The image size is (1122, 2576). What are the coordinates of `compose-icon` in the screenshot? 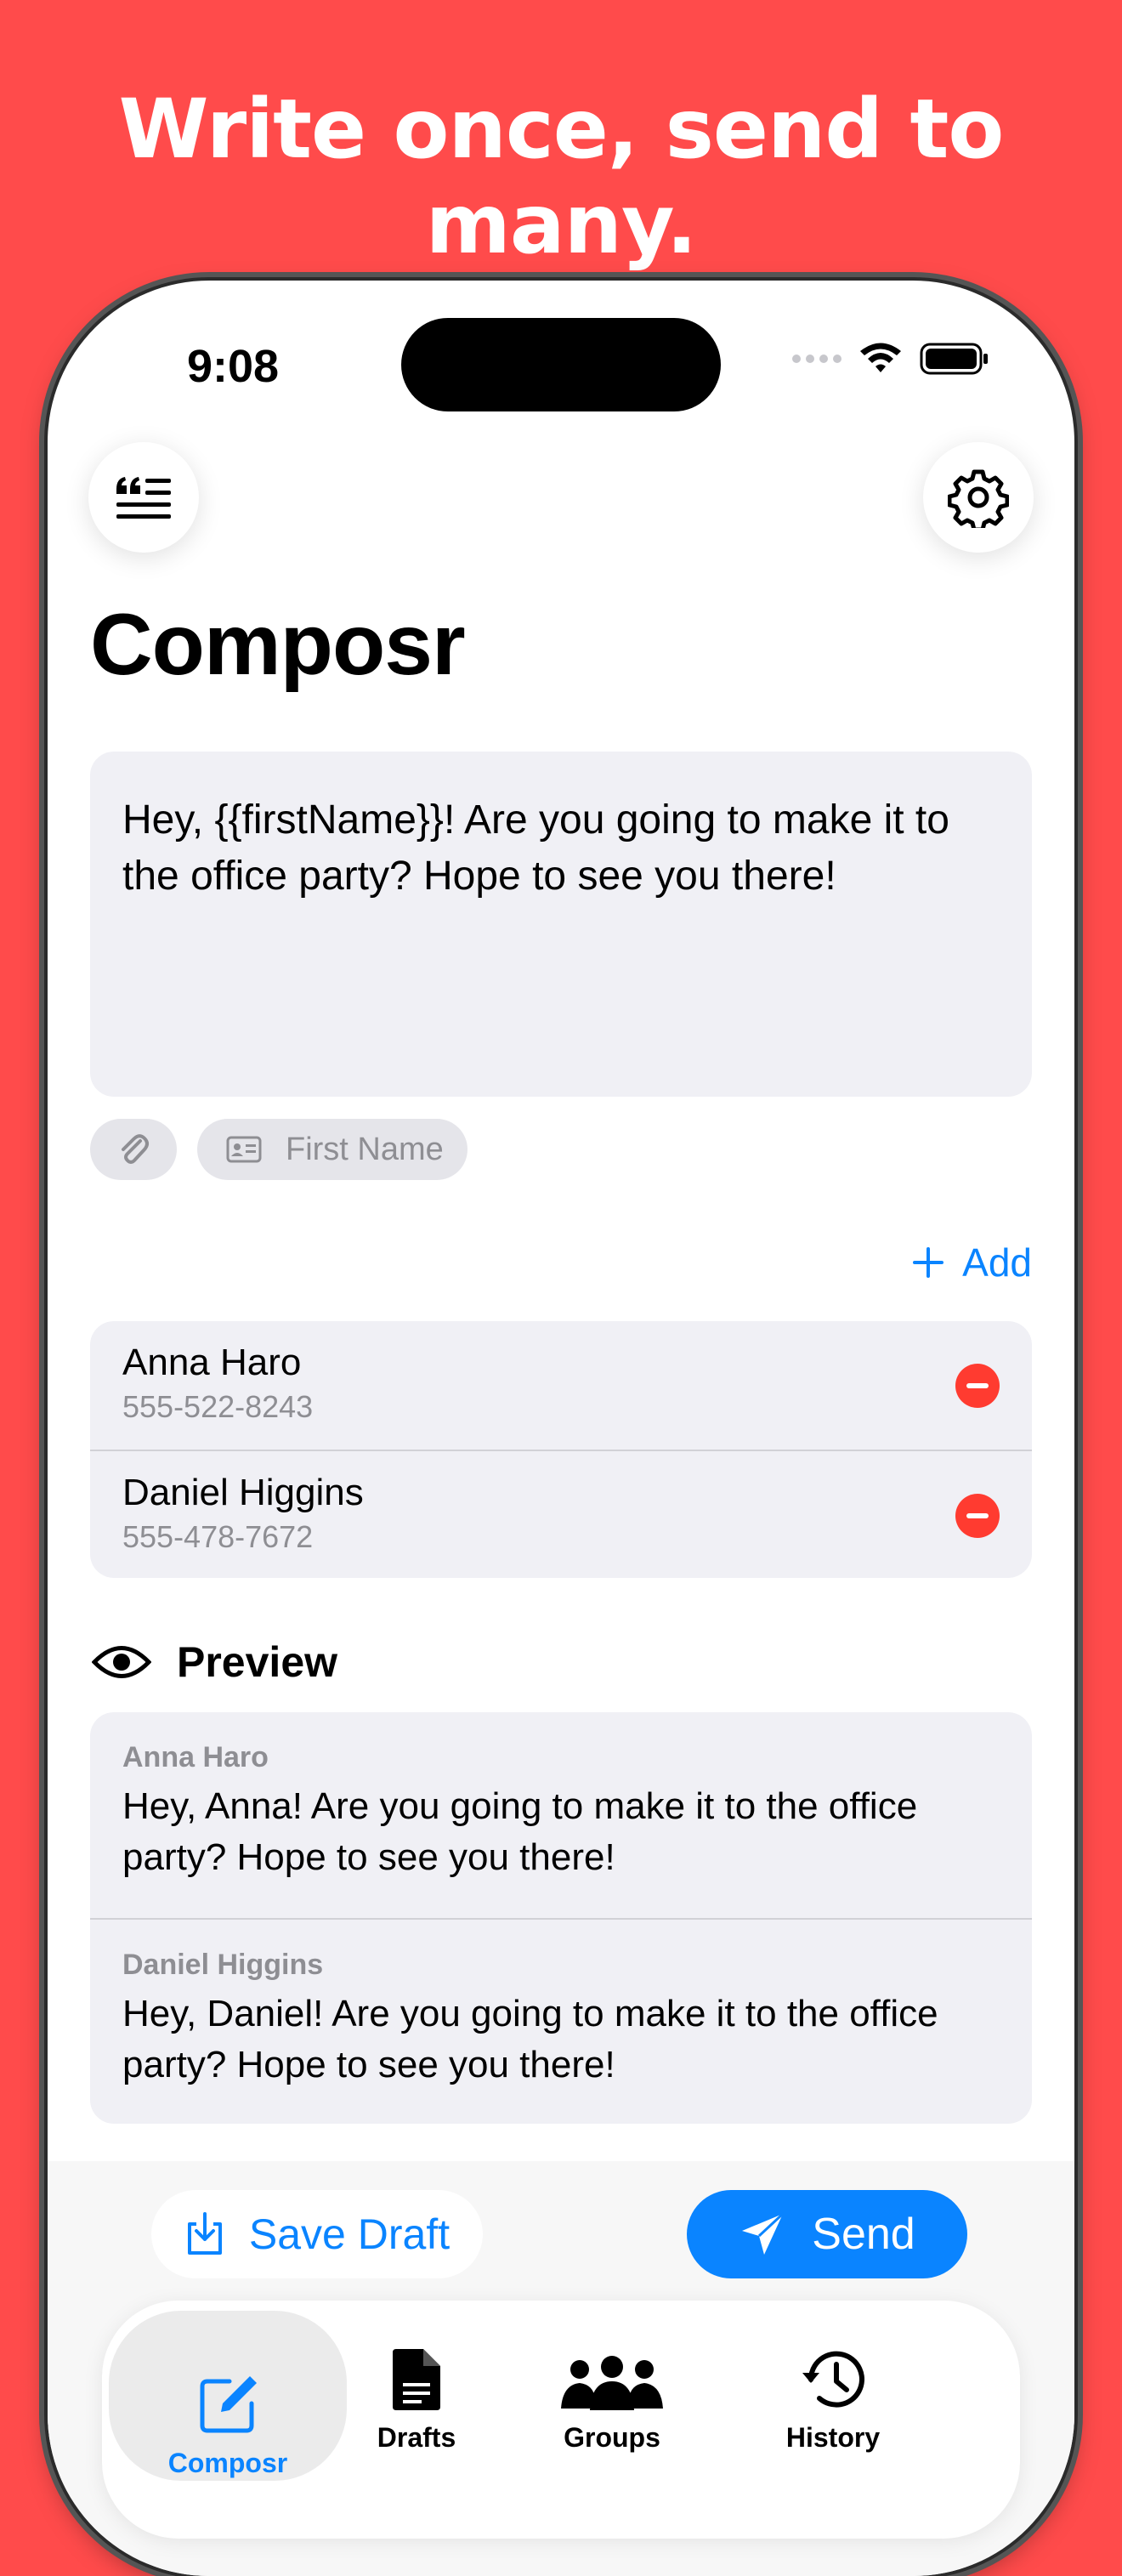 It's located at (228, 2405).